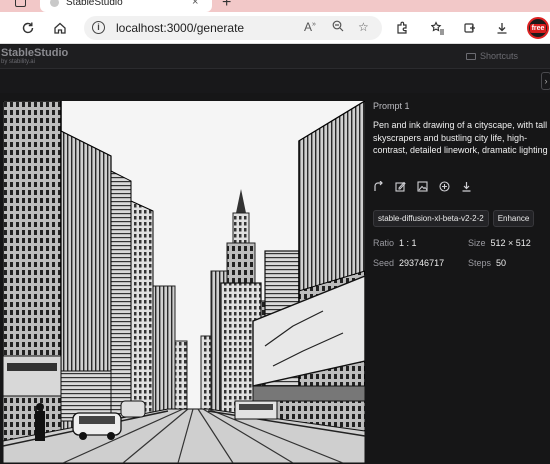 This screenshot has width=550, height=464. Describe the element at coordinates (477, 242) in the screenshot. I see `size-label: Size` at that location.